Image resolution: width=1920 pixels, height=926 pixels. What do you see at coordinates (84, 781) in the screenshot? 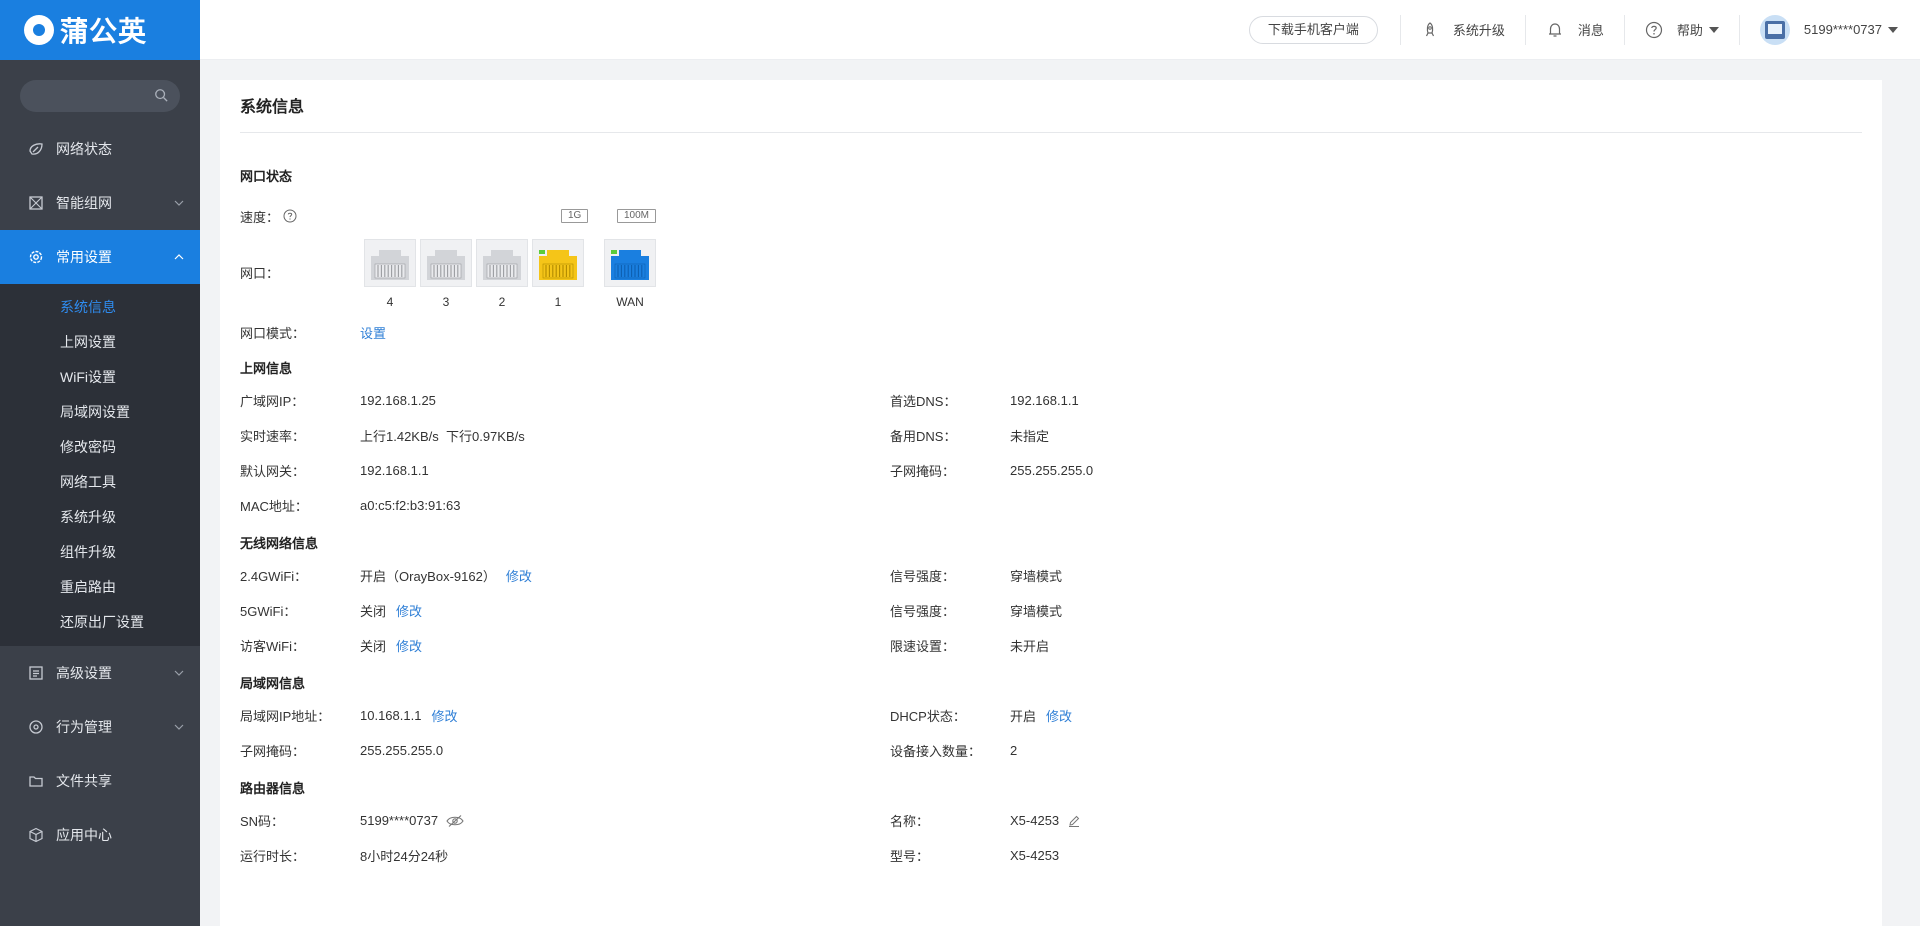
I see `sidebar-item-label: 文件共享` at bounding box center [84, 781].